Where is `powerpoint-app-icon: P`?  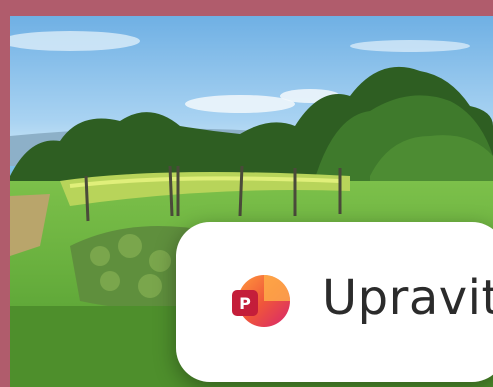
powerpoint-app-icon: P is located at coordinates (261, 301).